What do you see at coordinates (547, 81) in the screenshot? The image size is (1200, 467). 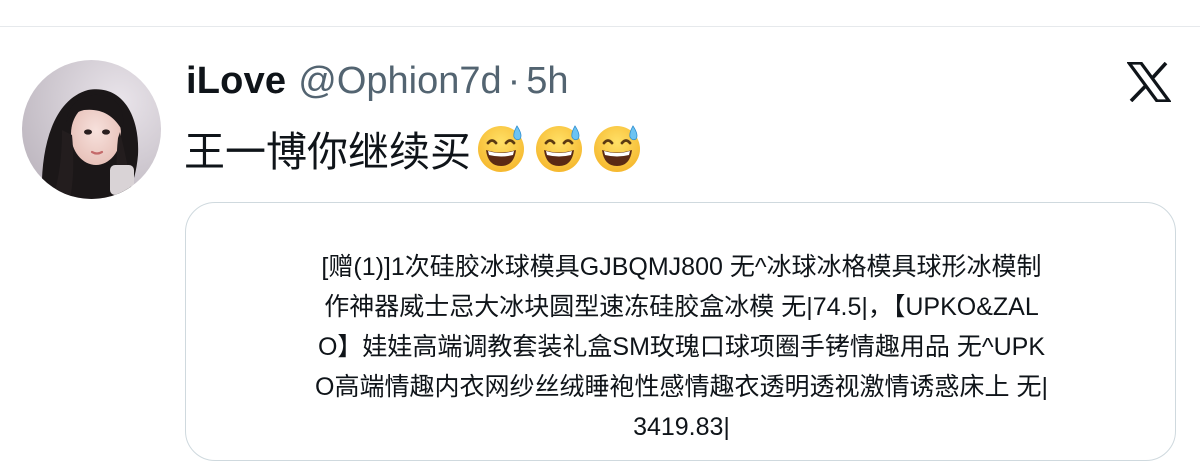 I see `timestamp: 5h` at bounding box center [547, 81].